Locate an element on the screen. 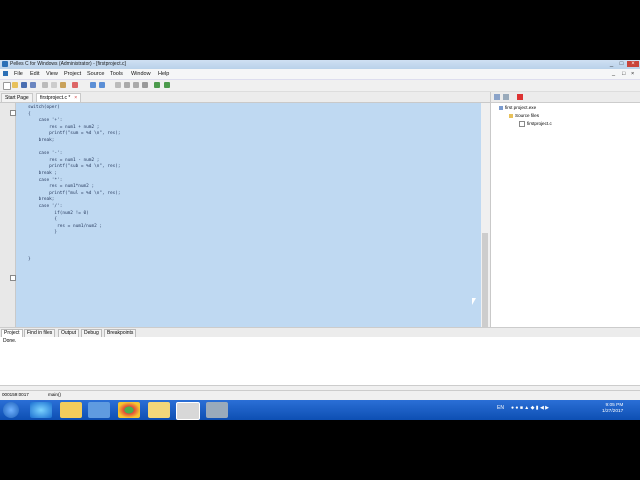 This screenshot has height=480, width=640. rebuild-icon is located at coordinates (136, 85).